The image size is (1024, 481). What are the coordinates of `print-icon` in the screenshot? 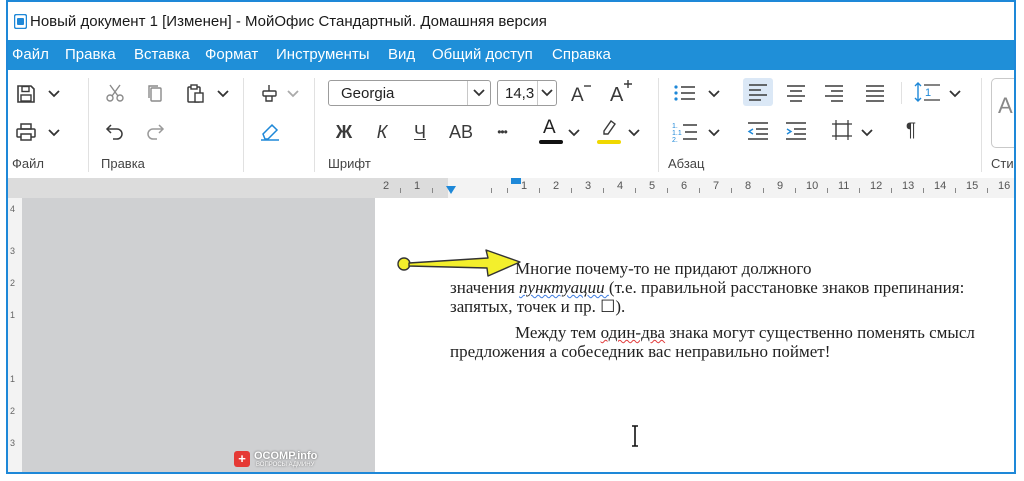 It's located at (26, 132).